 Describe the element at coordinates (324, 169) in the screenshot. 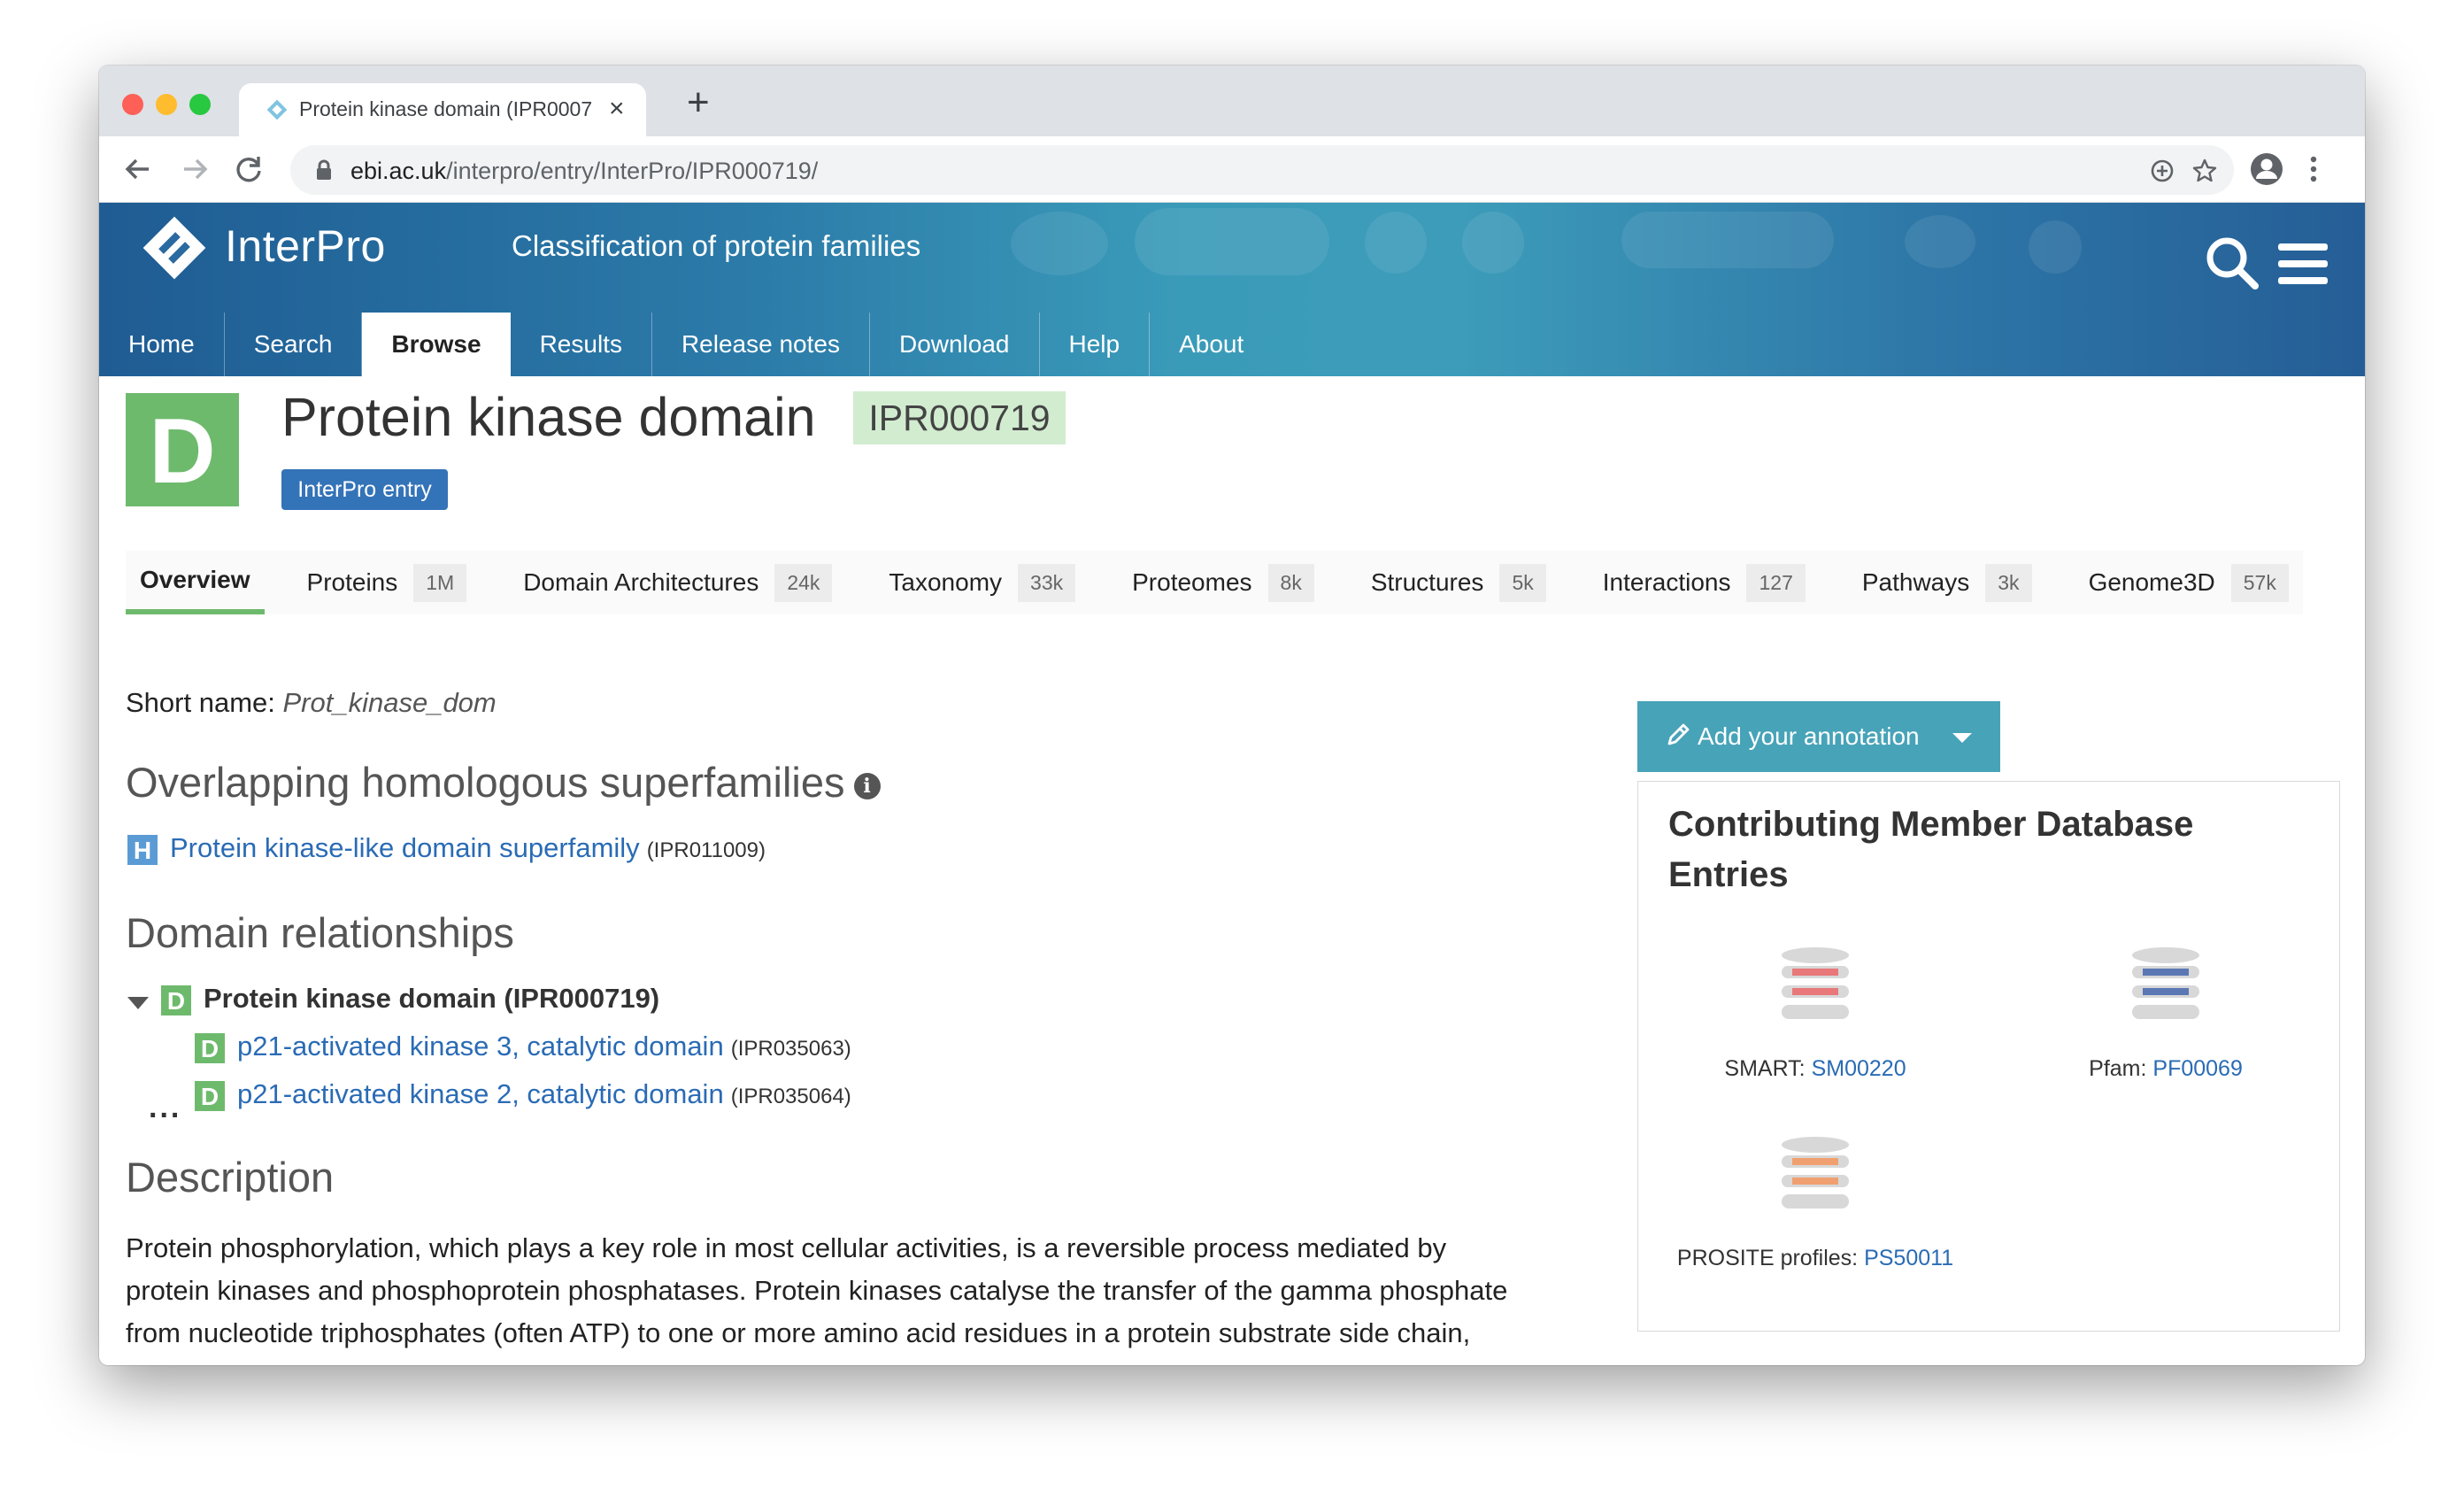

I see `lock-icon` at that location.